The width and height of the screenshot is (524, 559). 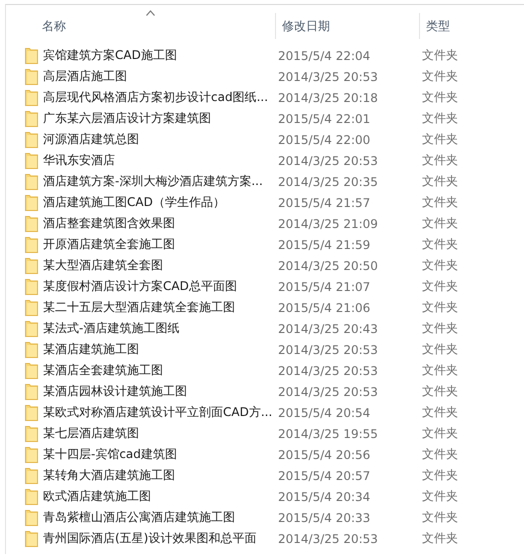 What do you see at coordinates (438, 26) in the screenshot?
I see `column-header: 类型` at bounding box center [438, 26].